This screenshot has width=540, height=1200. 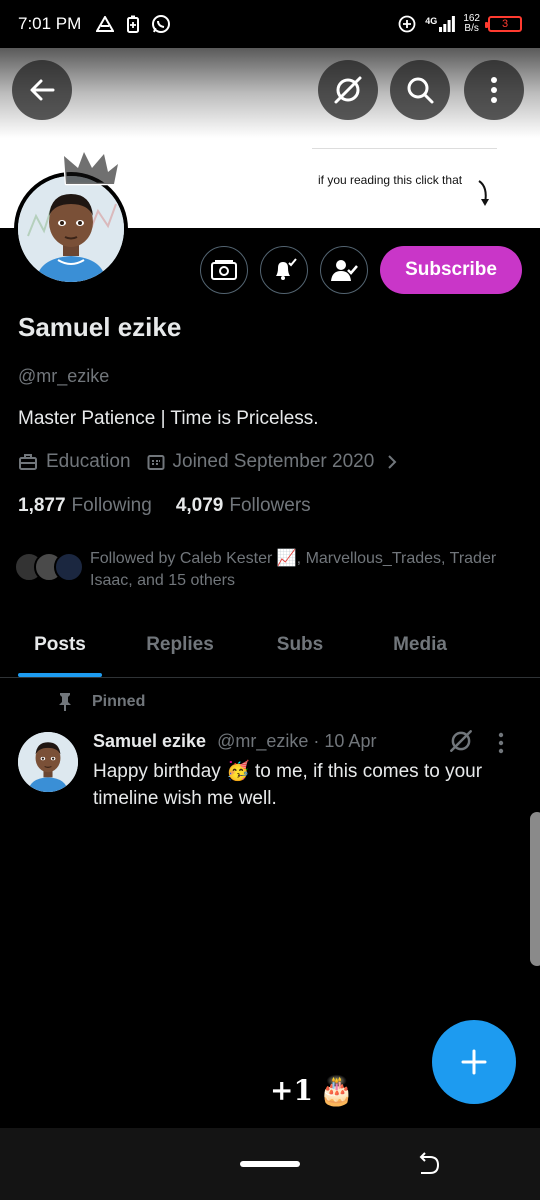 I want to click on compose-post-button, so click(x=474, y=1062).